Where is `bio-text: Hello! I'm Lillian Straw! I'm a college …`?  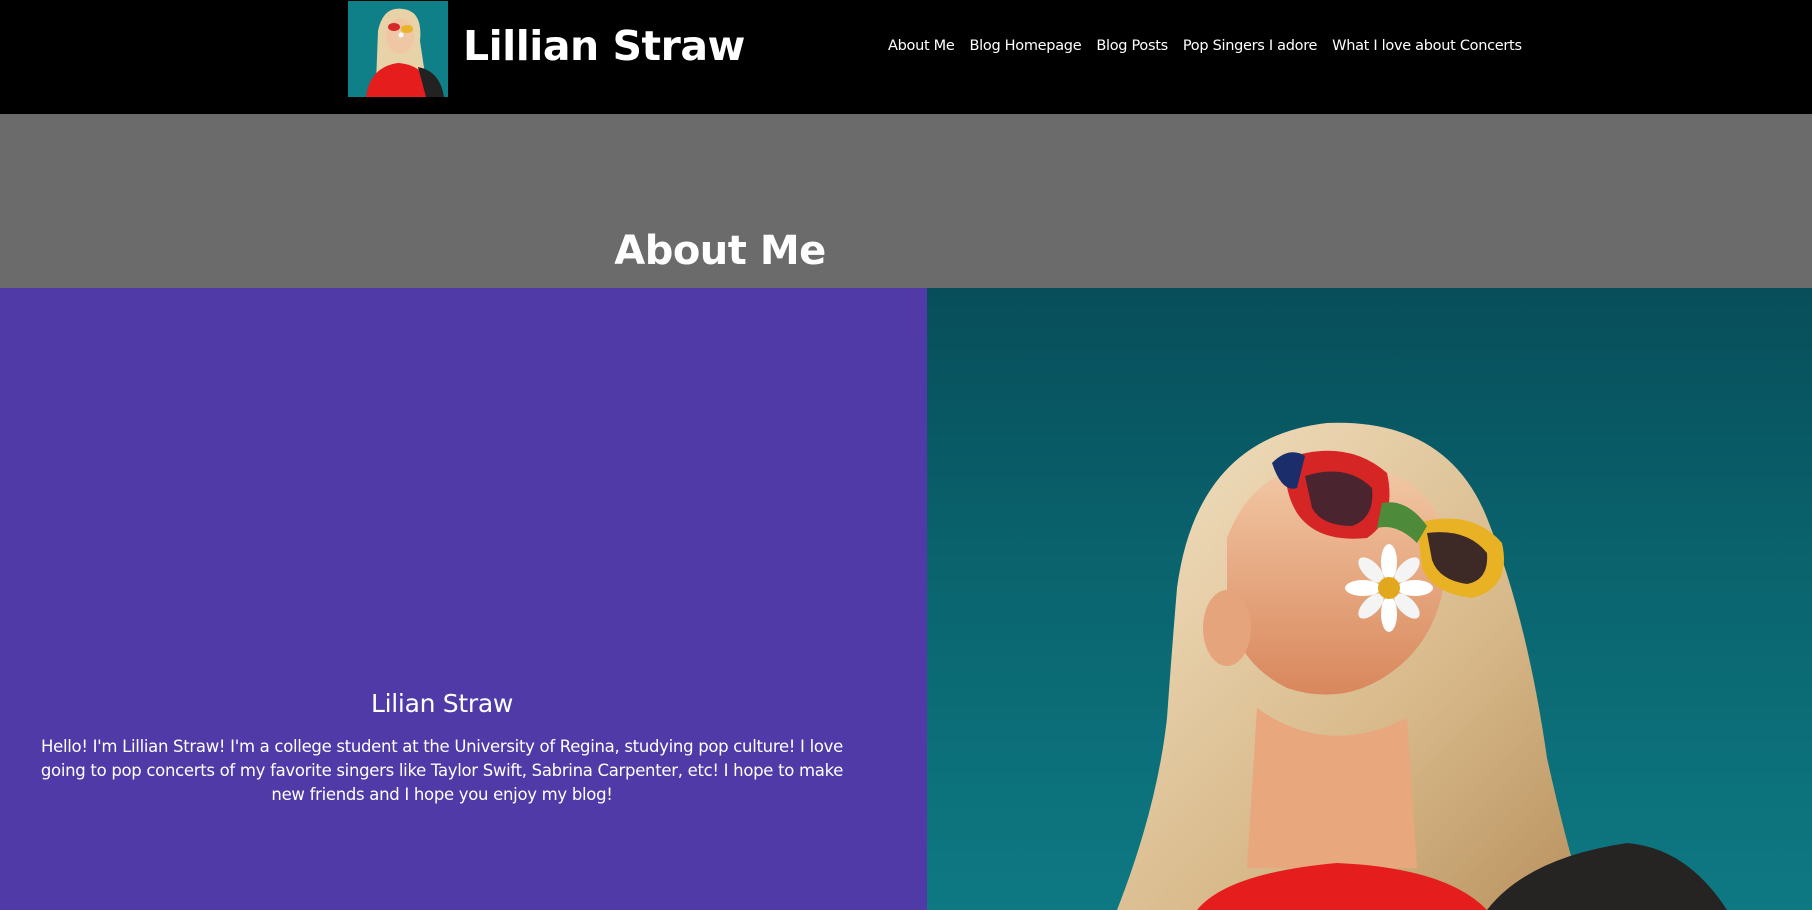
bio-text: Hello! I'm Lillian Straw! I'm a college … is located at coordinates (442, 770).